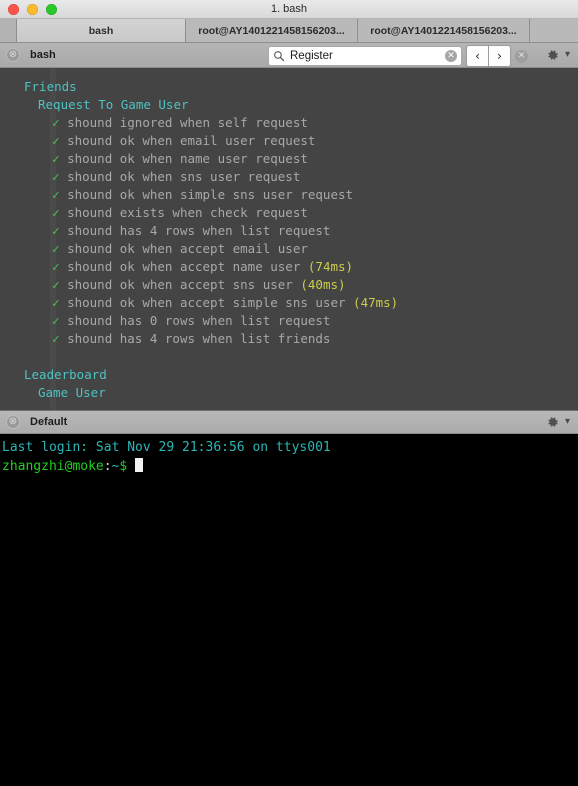 This screenshot has height=786, width=578. I want to click on test-duration: (40ms), so click(323, 284).